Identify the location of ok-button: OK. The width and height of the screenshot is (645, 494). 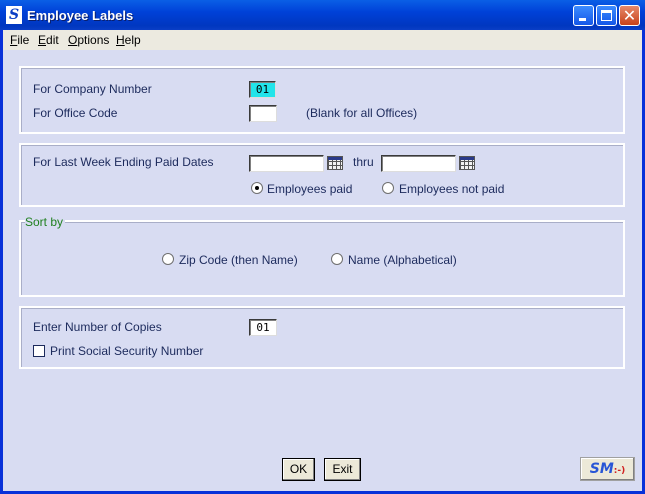
(298, 469).